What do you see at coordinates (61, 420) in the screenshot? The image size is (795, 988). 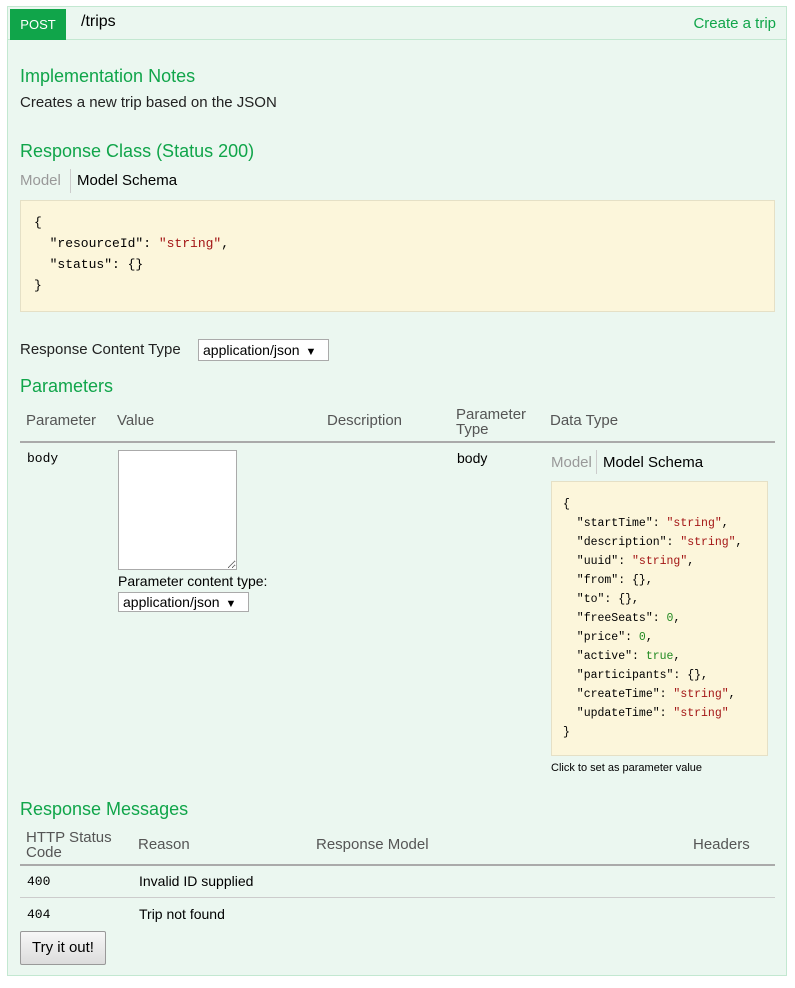 I see `col-header-parameter: Parameter` at bounding box center [61, 420].